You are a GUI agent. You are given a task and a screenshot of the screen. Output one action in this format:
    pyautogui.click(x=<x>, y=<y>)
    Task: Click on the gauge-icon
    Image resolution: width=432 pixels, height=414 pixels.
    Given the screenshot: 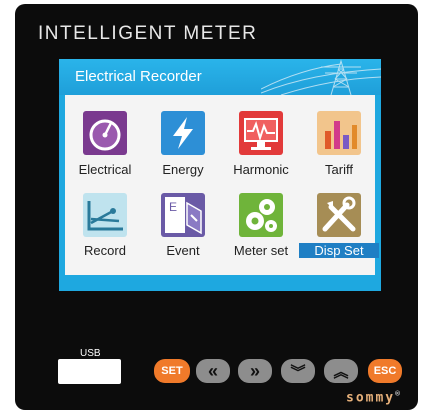 What is the action you would take?
    pyautogui.click(x=105, y=133)
    